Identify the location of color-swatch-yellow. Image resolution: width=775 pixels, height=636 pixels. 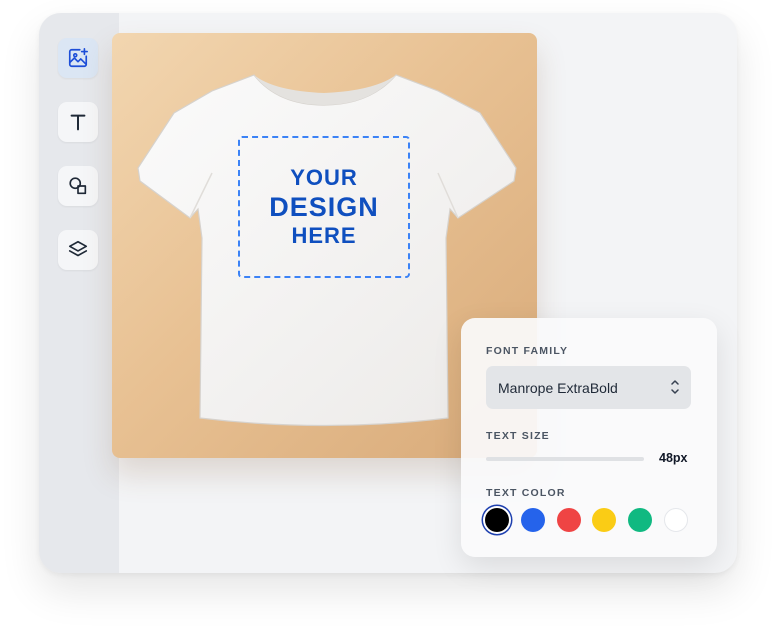
(604, 520).